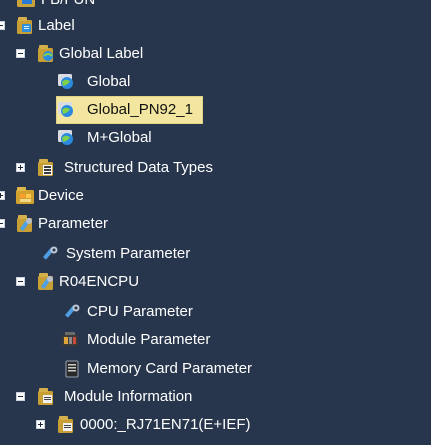 The image size is (431, 445). Describe the element at coordinates (138, 167) in the screenshot. I see `tree-item-label: Structured Data Types` at that location.